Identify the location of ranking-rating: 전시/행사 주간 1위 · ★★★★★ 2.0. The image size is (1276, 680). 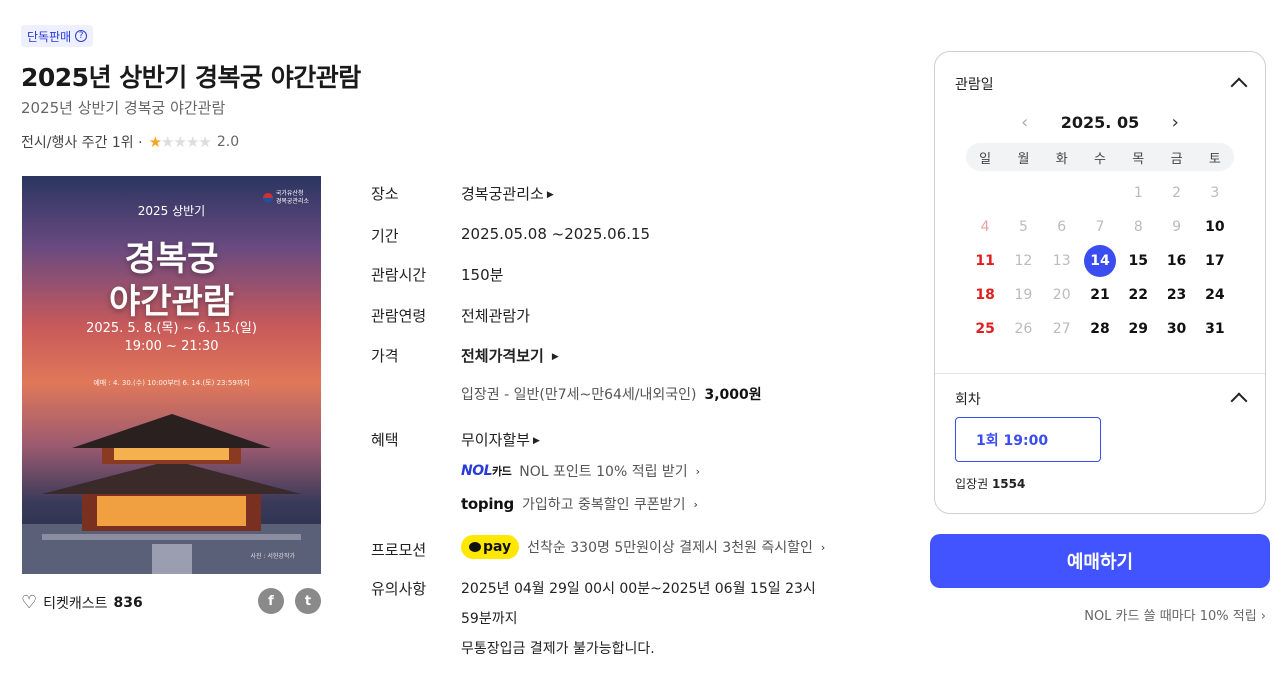
(130, 142).